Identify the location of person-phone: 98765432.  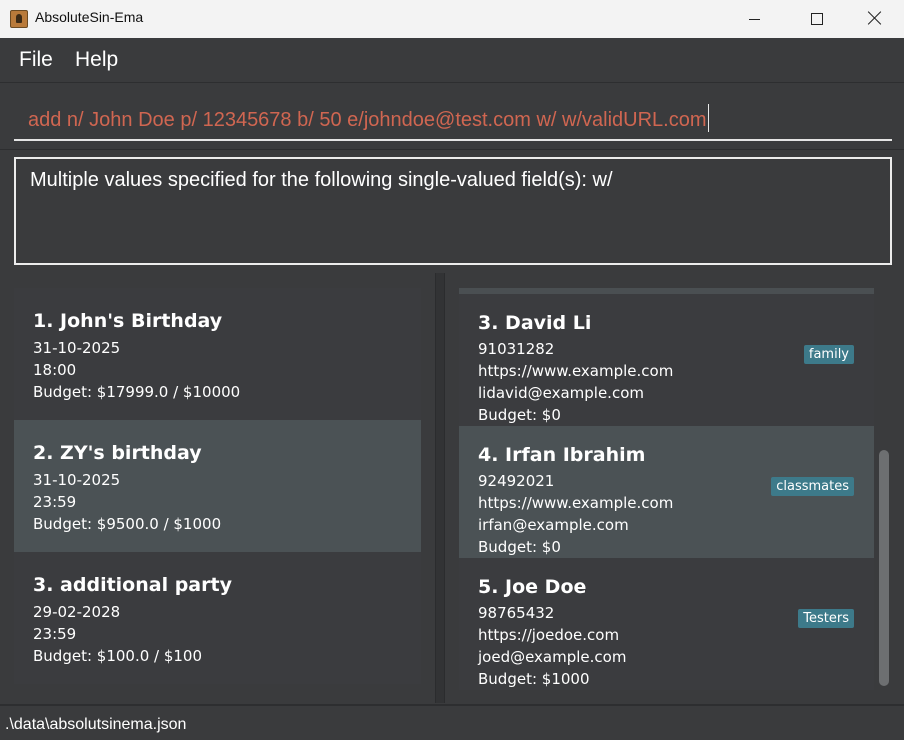
(516, 613).